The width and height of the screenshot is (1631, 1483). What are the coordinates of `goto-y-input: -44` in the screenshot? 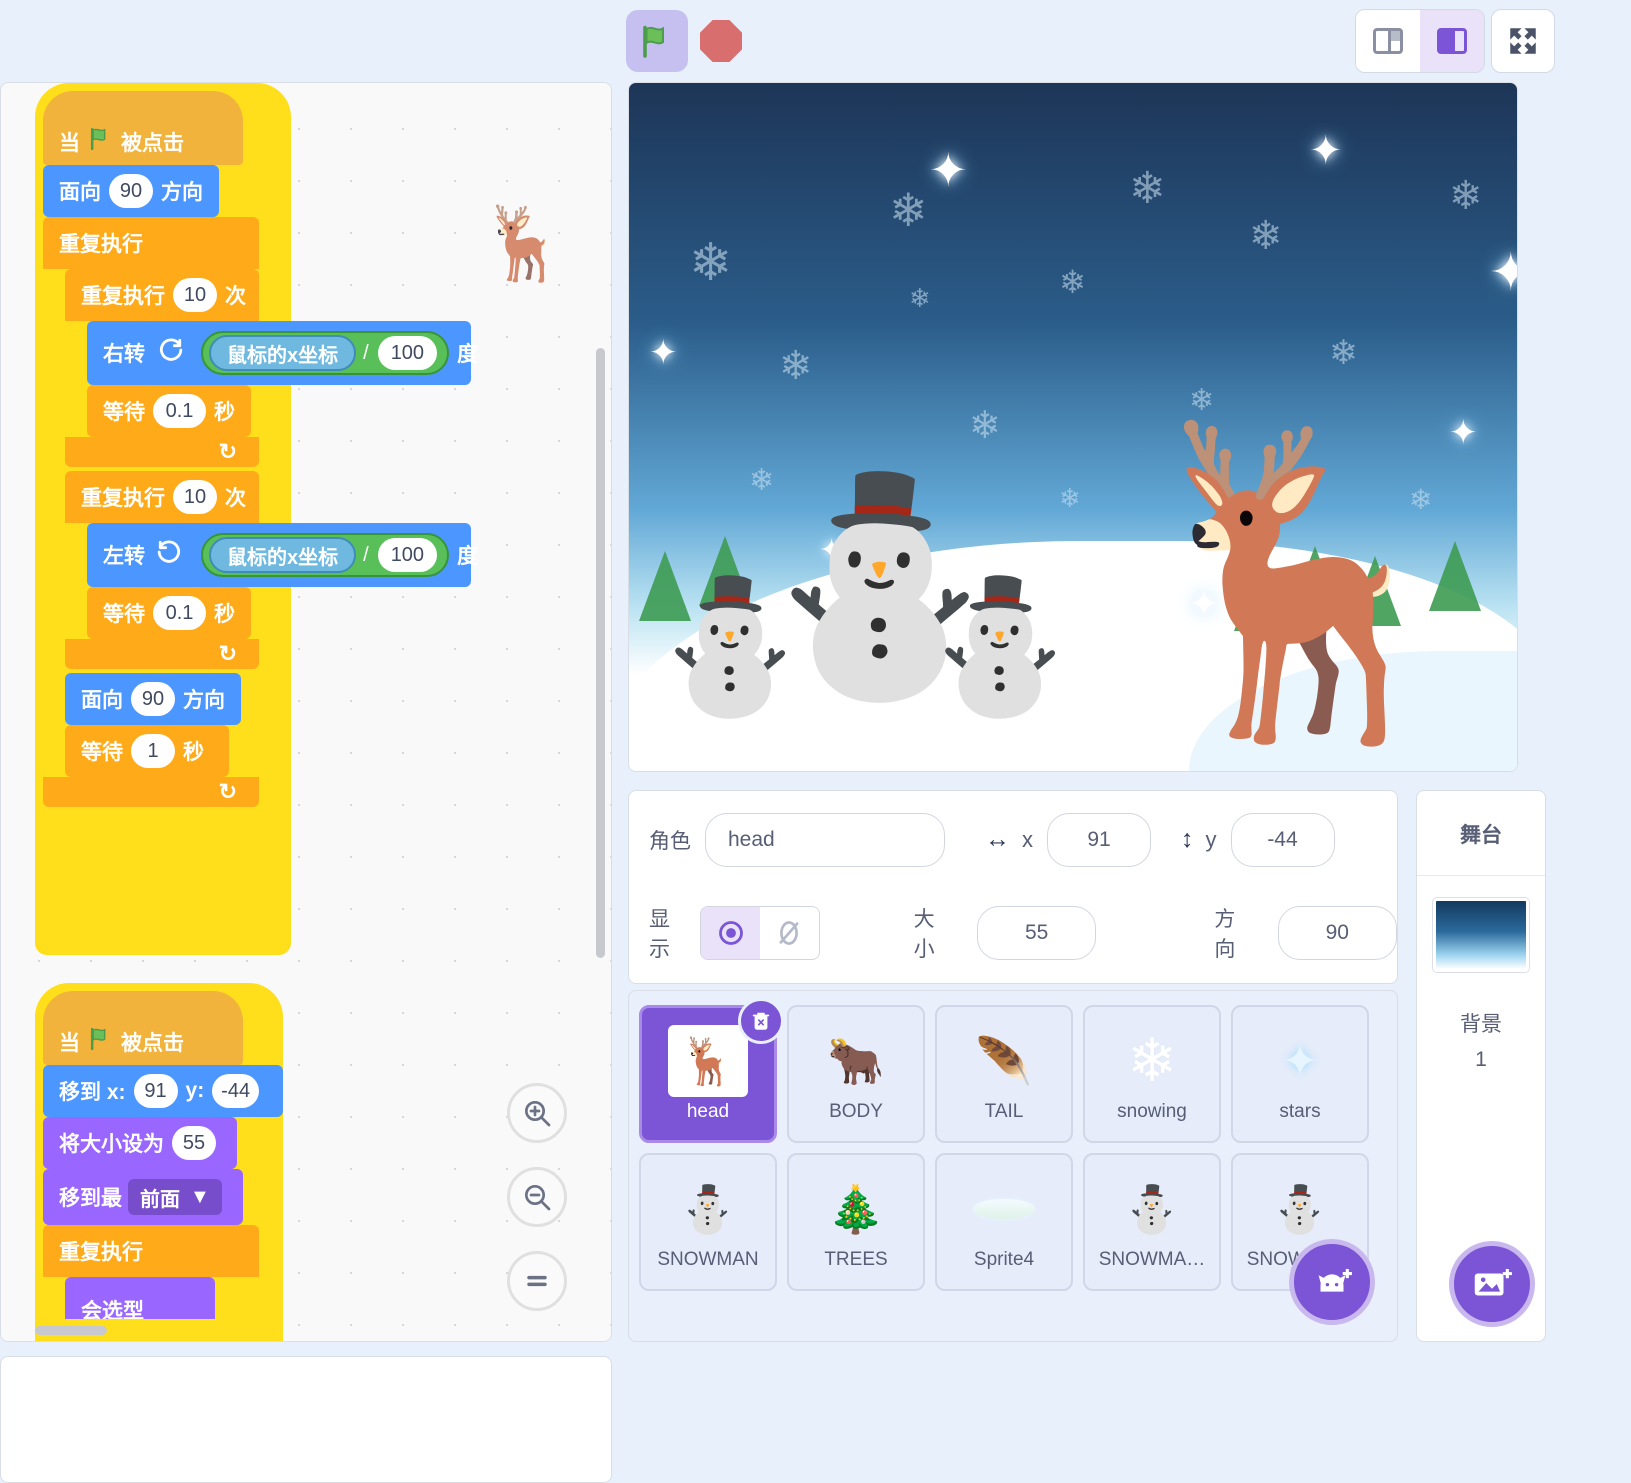 It's located at (235, 1091).